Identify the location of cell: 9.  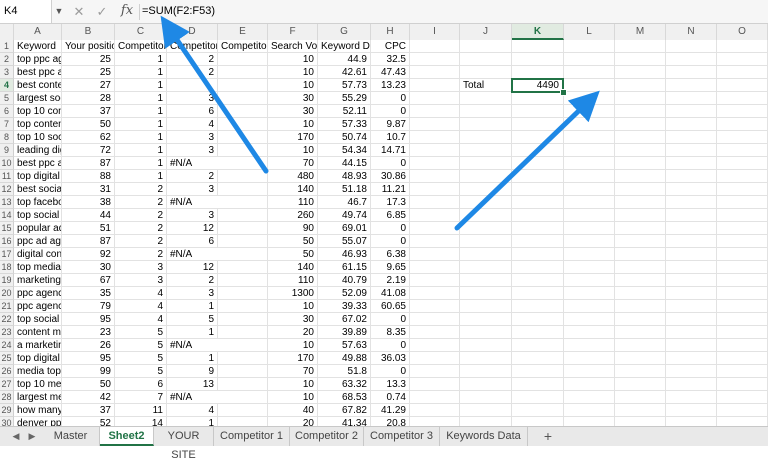
(192, 371).